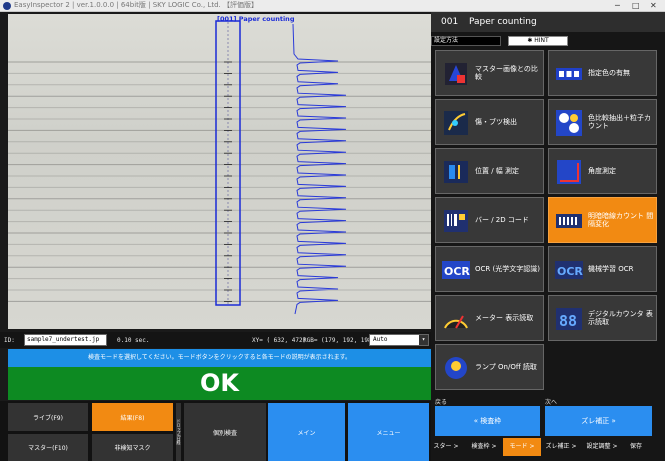 This screenshot has width=665, height=461. I want to click on chevron-down-icon: ▾, so click(423, 340).